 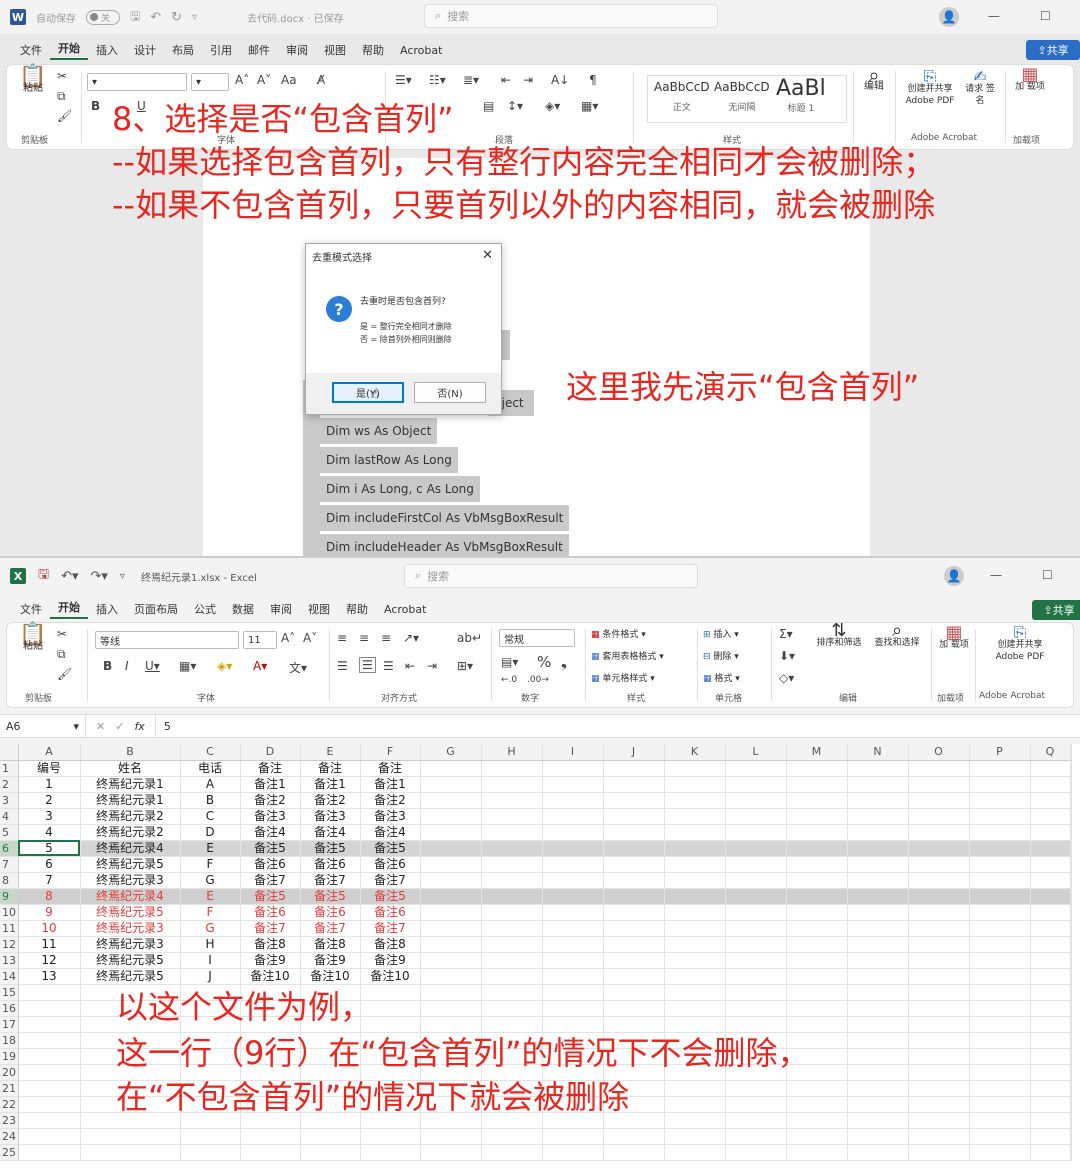 I want to click on sort-icon: A↓, so click(x=560, y=80).